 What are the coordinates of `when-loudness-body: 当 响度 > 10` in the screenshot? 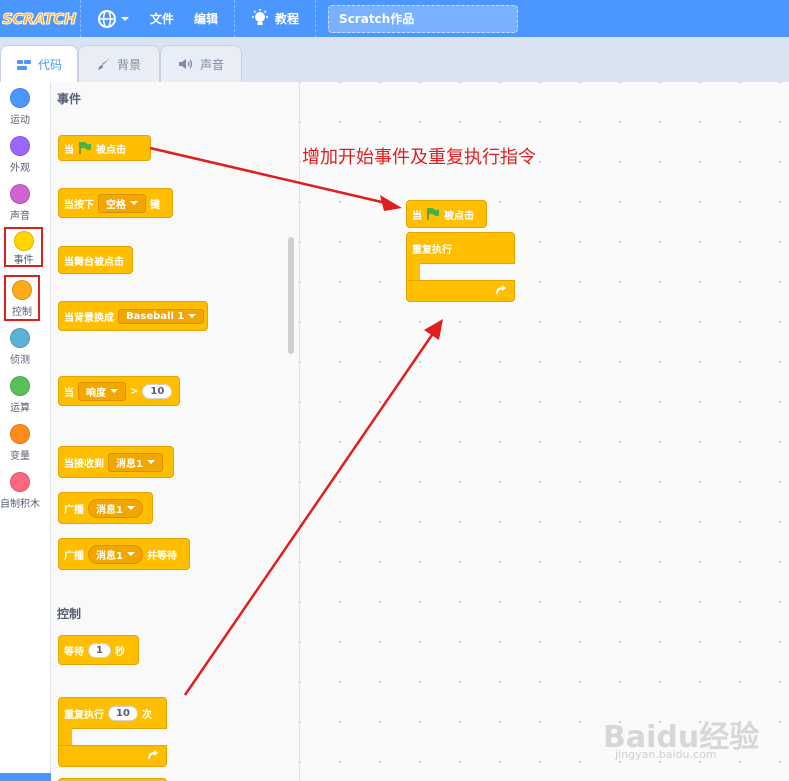 It's located at (119, 384).